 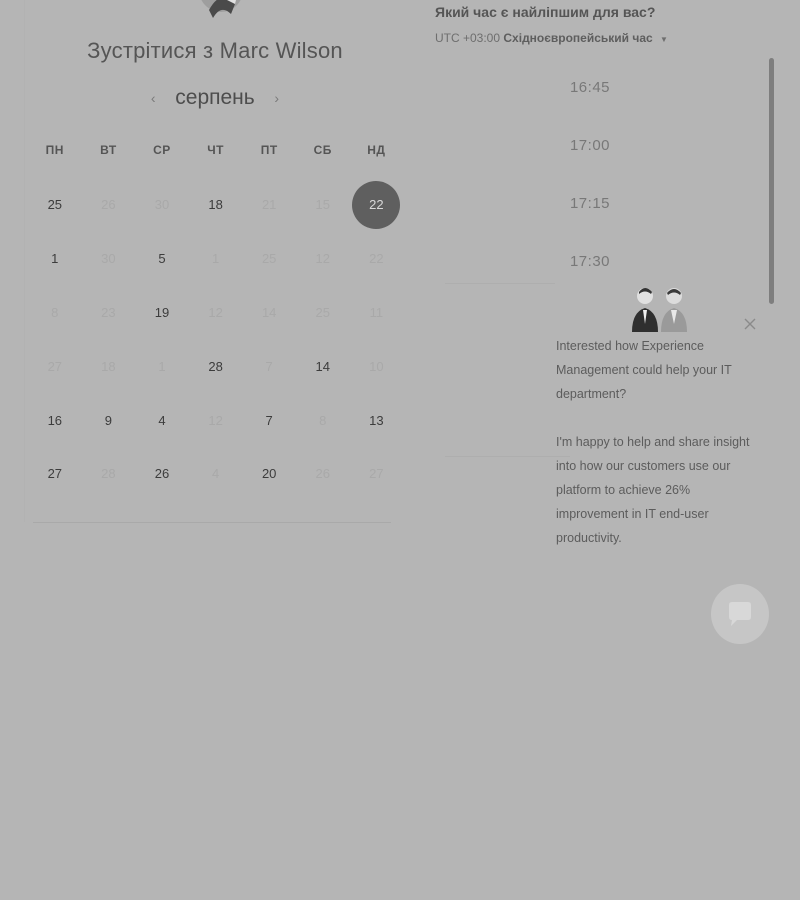 I want to click on calendar-day: 21, so click(x=269, y=205).